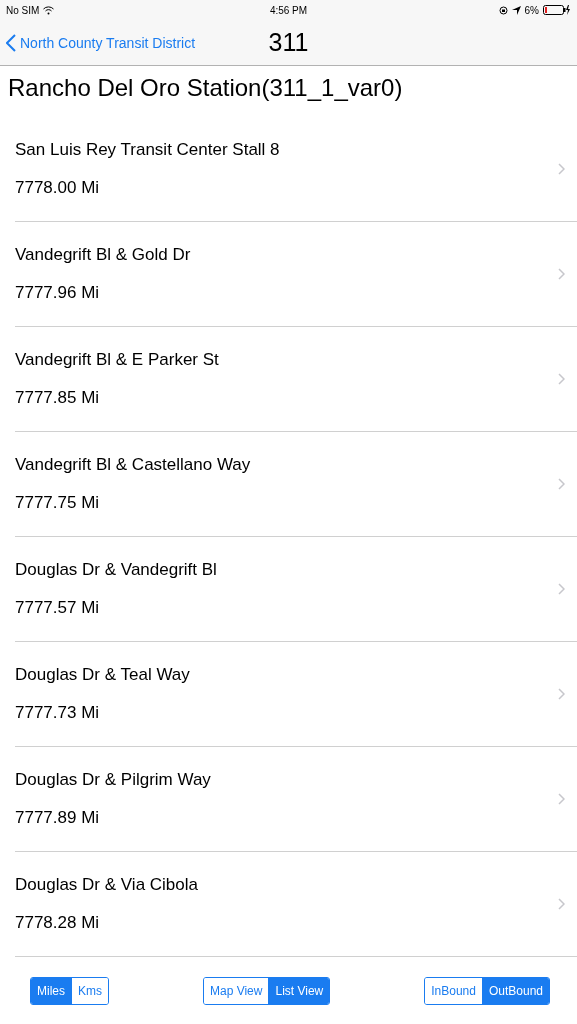 This screenshot has width=577, height=1024. I want to click on stop-row: Douglas Dr & Via Cibola 7778.28 Mi, so click(296, 904).